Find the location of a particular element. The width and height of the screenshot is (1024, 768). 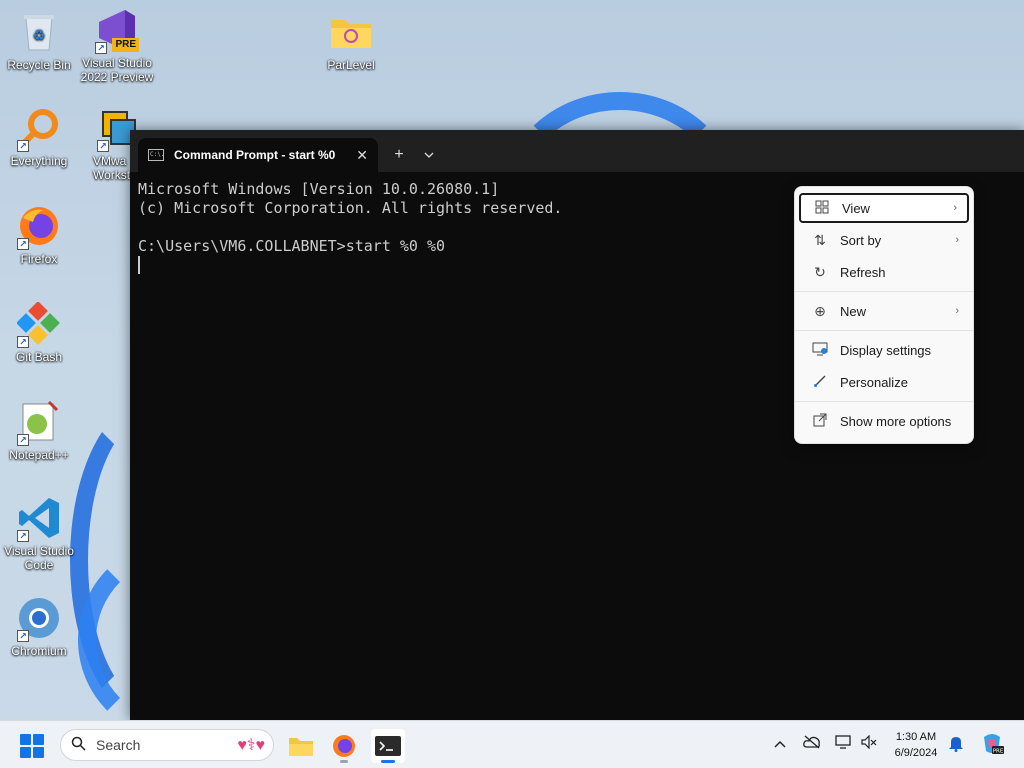

clock-time: 1:30 AM is located at coordinates (916, 737).